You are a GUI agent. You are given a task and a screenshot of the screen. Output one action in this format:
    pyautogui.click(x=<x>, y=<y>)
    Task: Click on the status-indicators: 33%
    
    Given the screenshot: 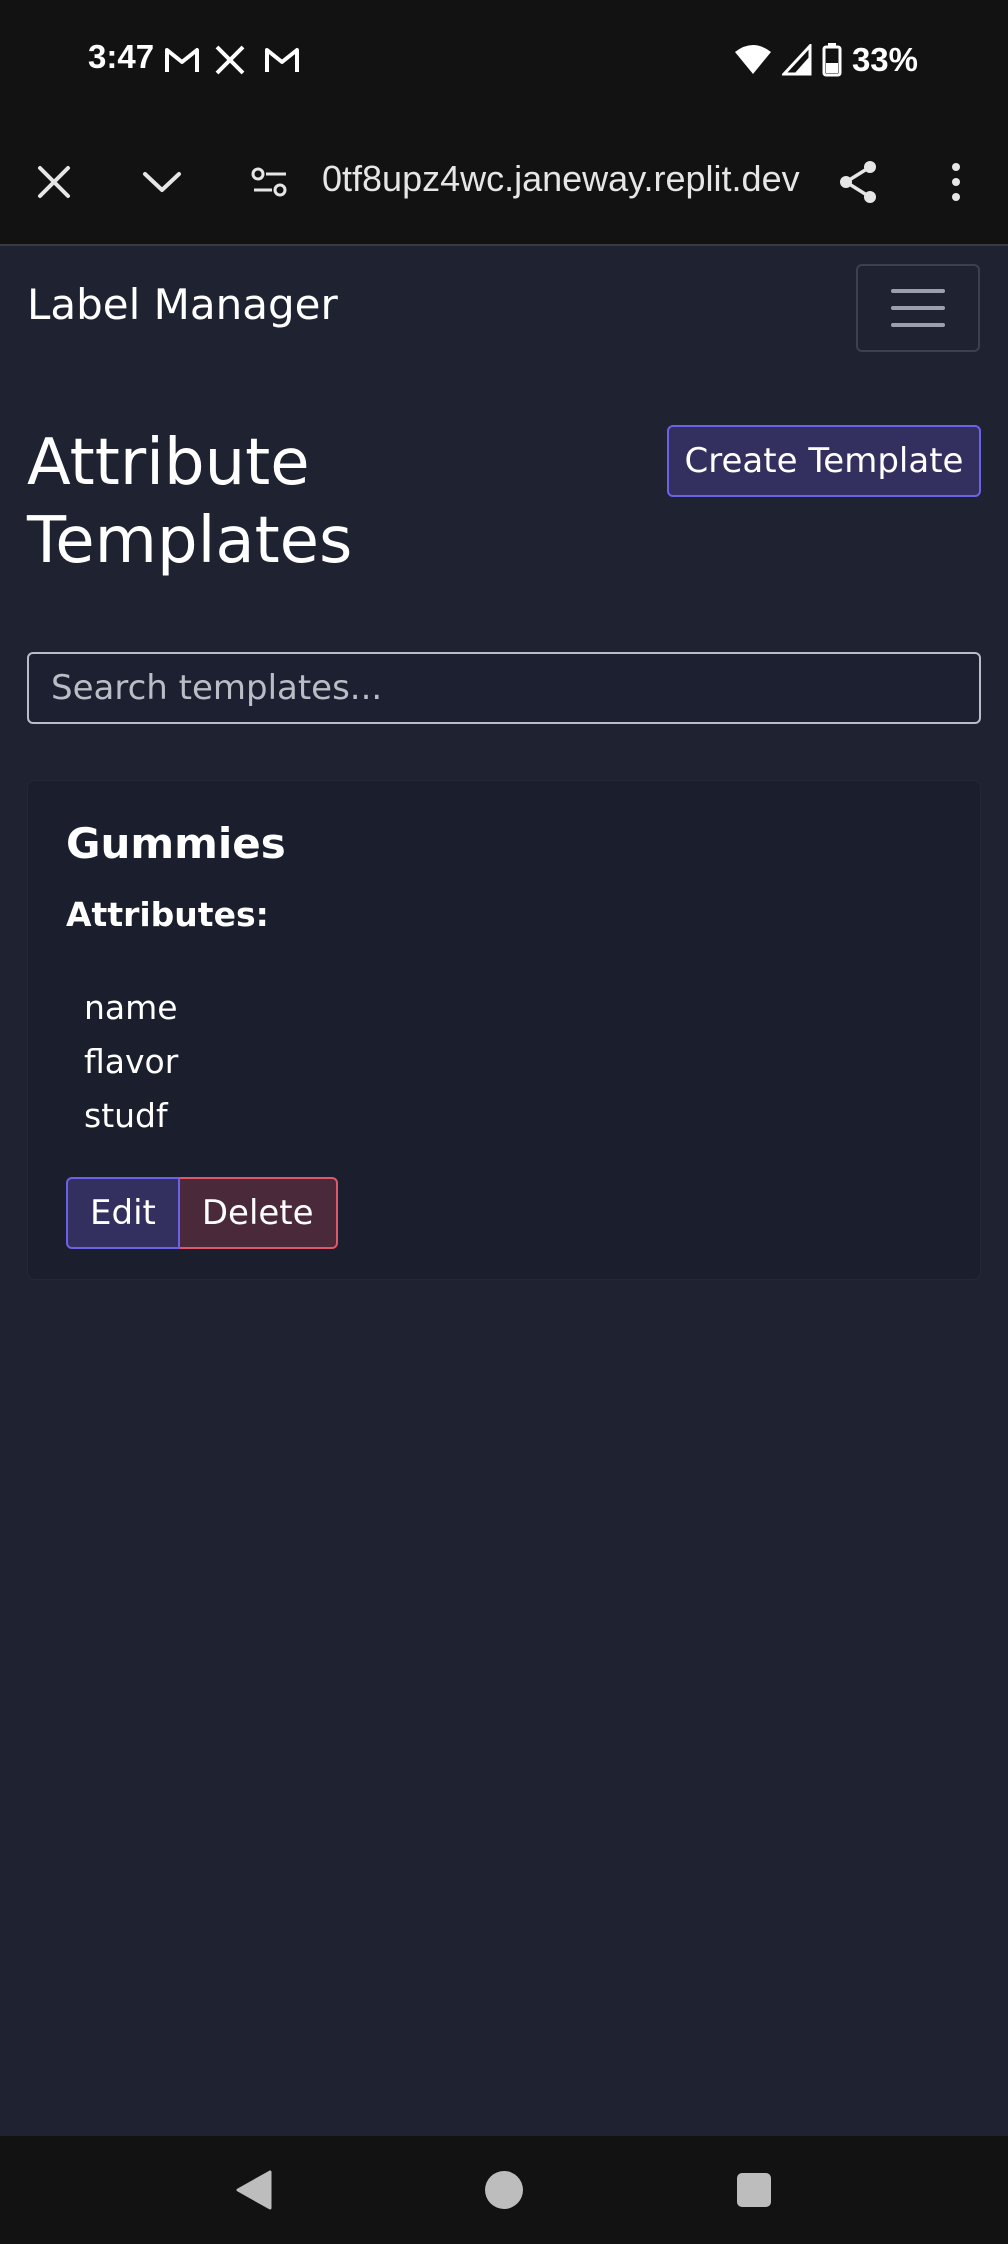 What is the action you would take?
    pyautogui.click(x=826, y=60)
    